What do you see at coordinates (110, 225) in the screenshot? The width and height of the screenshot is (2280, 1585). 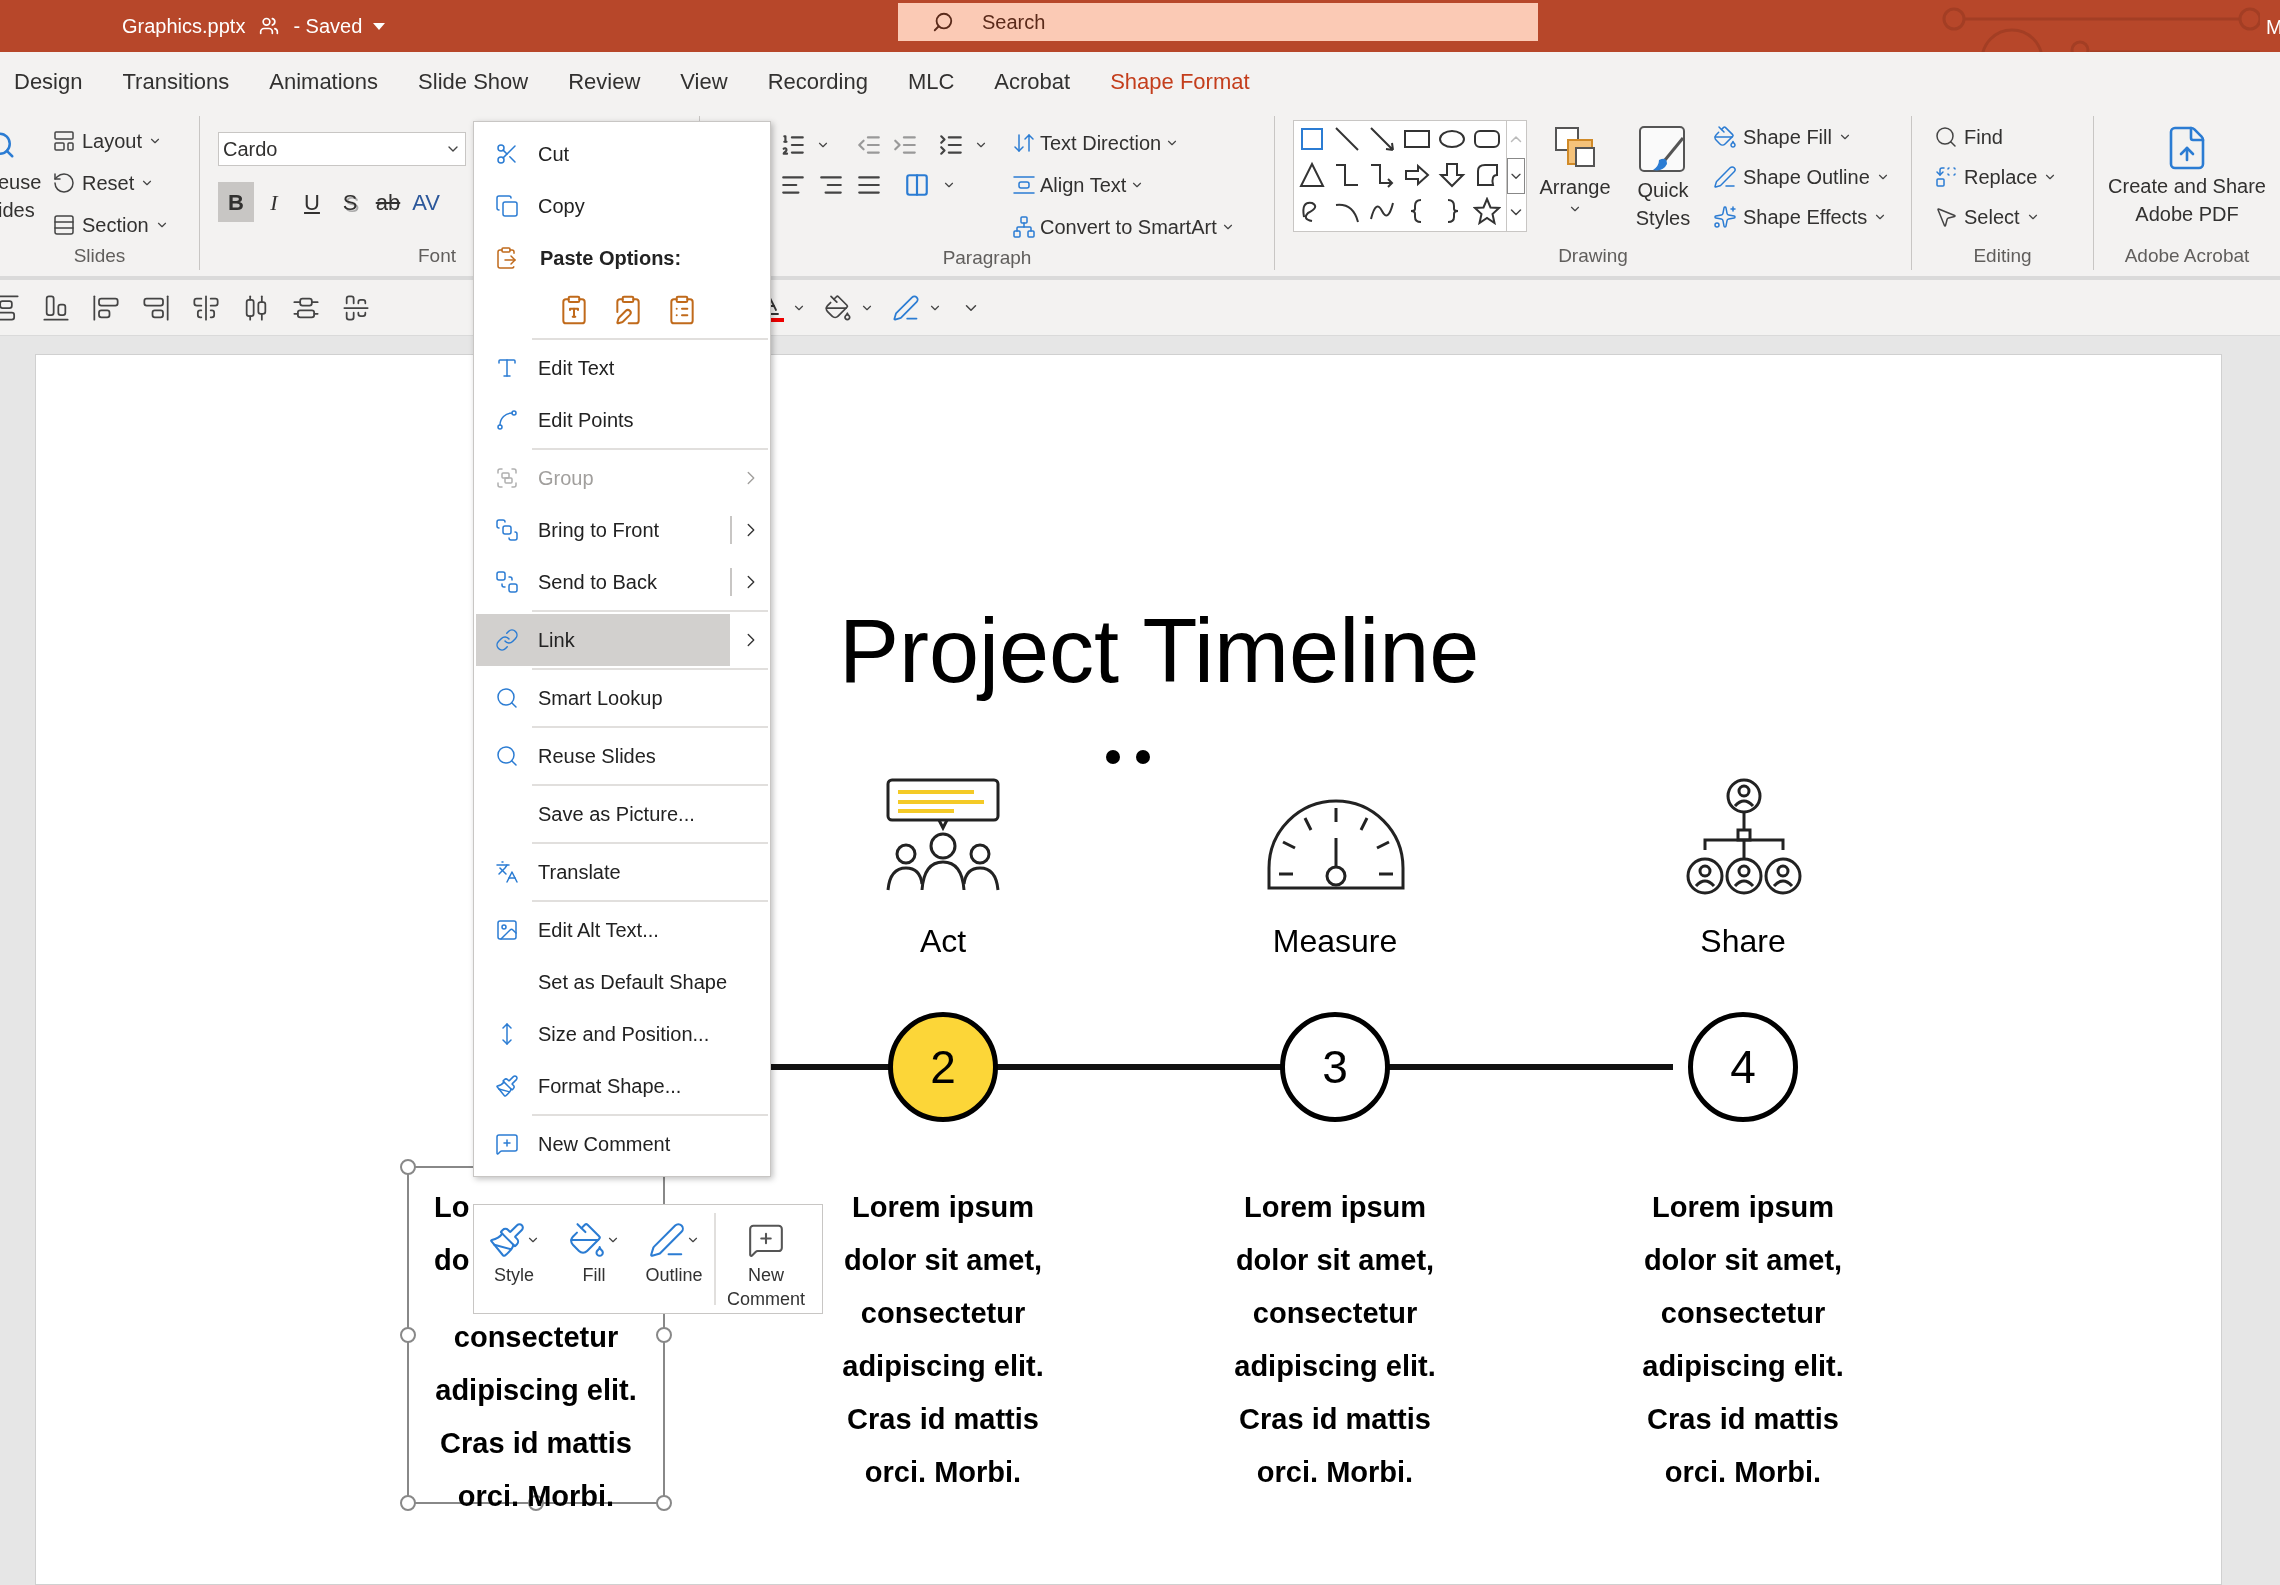 I see `ribbon-button: Section` at bounding box center [110, 225].